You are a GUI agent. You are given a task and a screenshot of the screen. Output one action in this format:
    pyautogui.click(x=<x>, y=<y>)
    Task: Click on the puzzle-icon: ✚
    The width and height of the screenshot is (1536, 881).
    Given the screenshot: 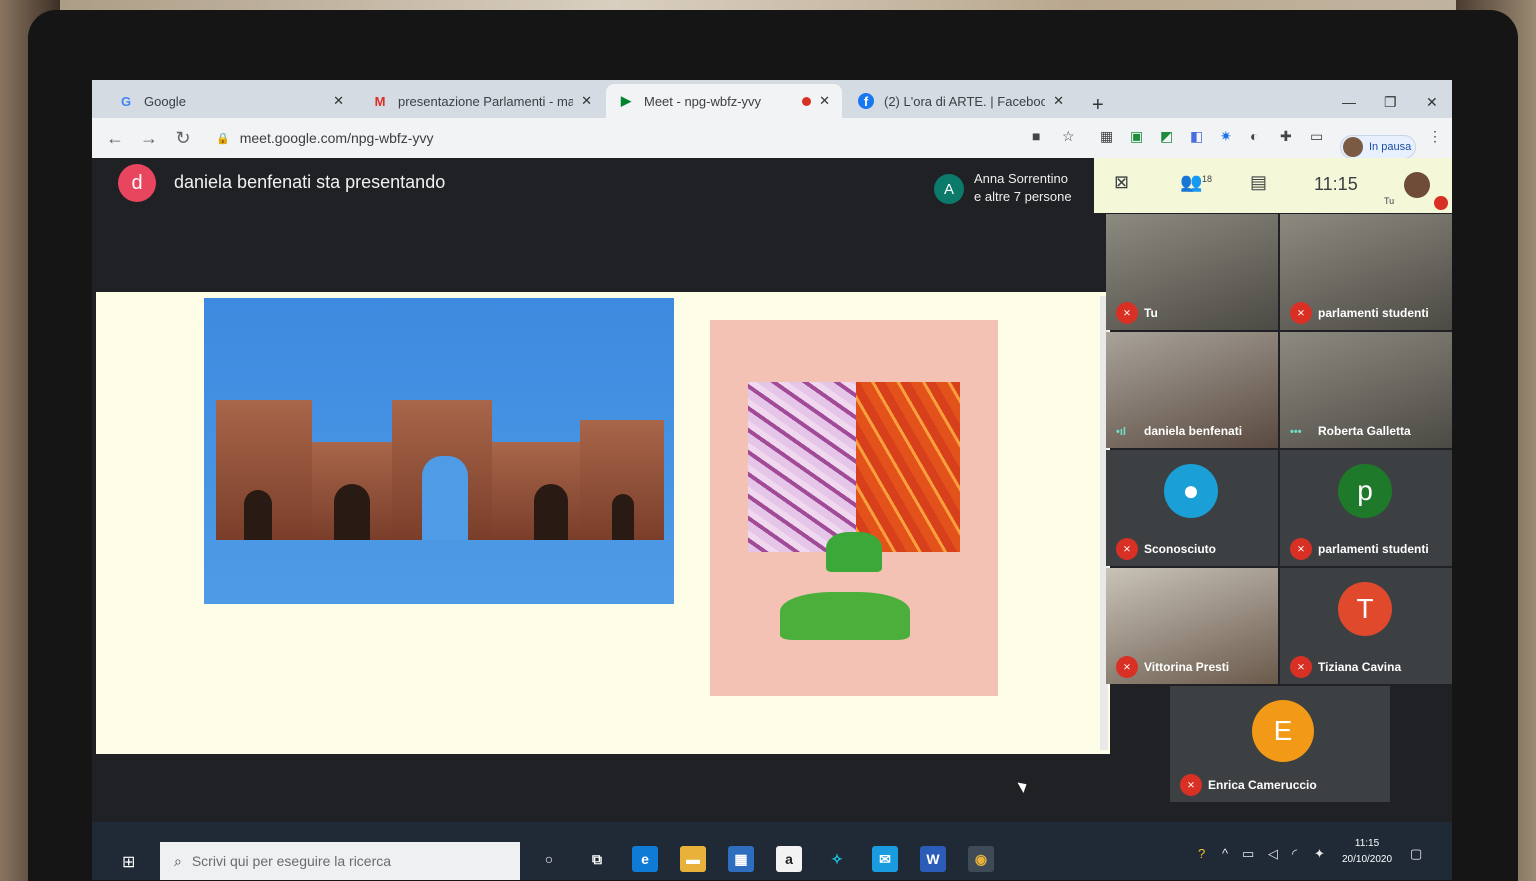 What is the action you would take?
    pyautogui.click(x=1286, y=136)
    